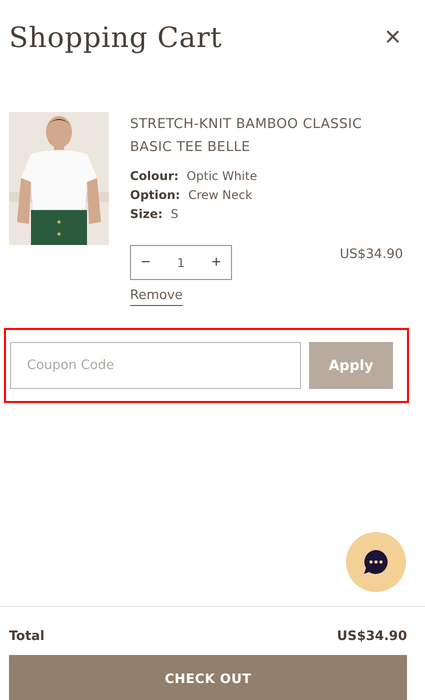  Describe the element at coordinates (154, 176) in the screenshot. I see `option-label: Colour:` at that location.